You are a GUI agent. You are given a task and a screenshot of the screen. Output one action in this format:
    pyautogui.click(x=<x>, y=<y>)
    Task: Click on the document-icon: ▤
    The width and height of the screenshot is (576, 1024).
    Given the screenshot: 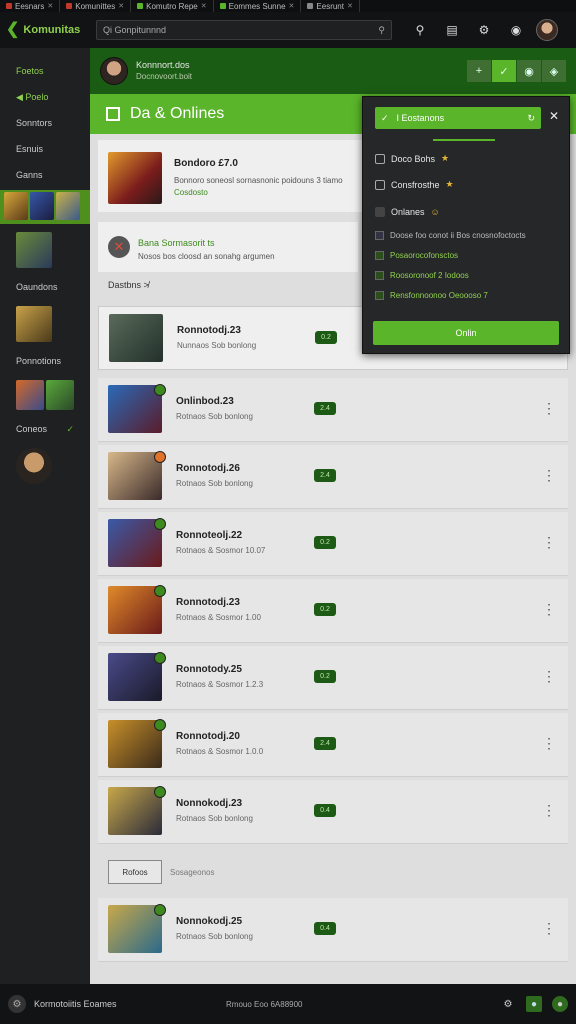 What is the action you would take?
    pyautogui.click(x=452, y=30)
    